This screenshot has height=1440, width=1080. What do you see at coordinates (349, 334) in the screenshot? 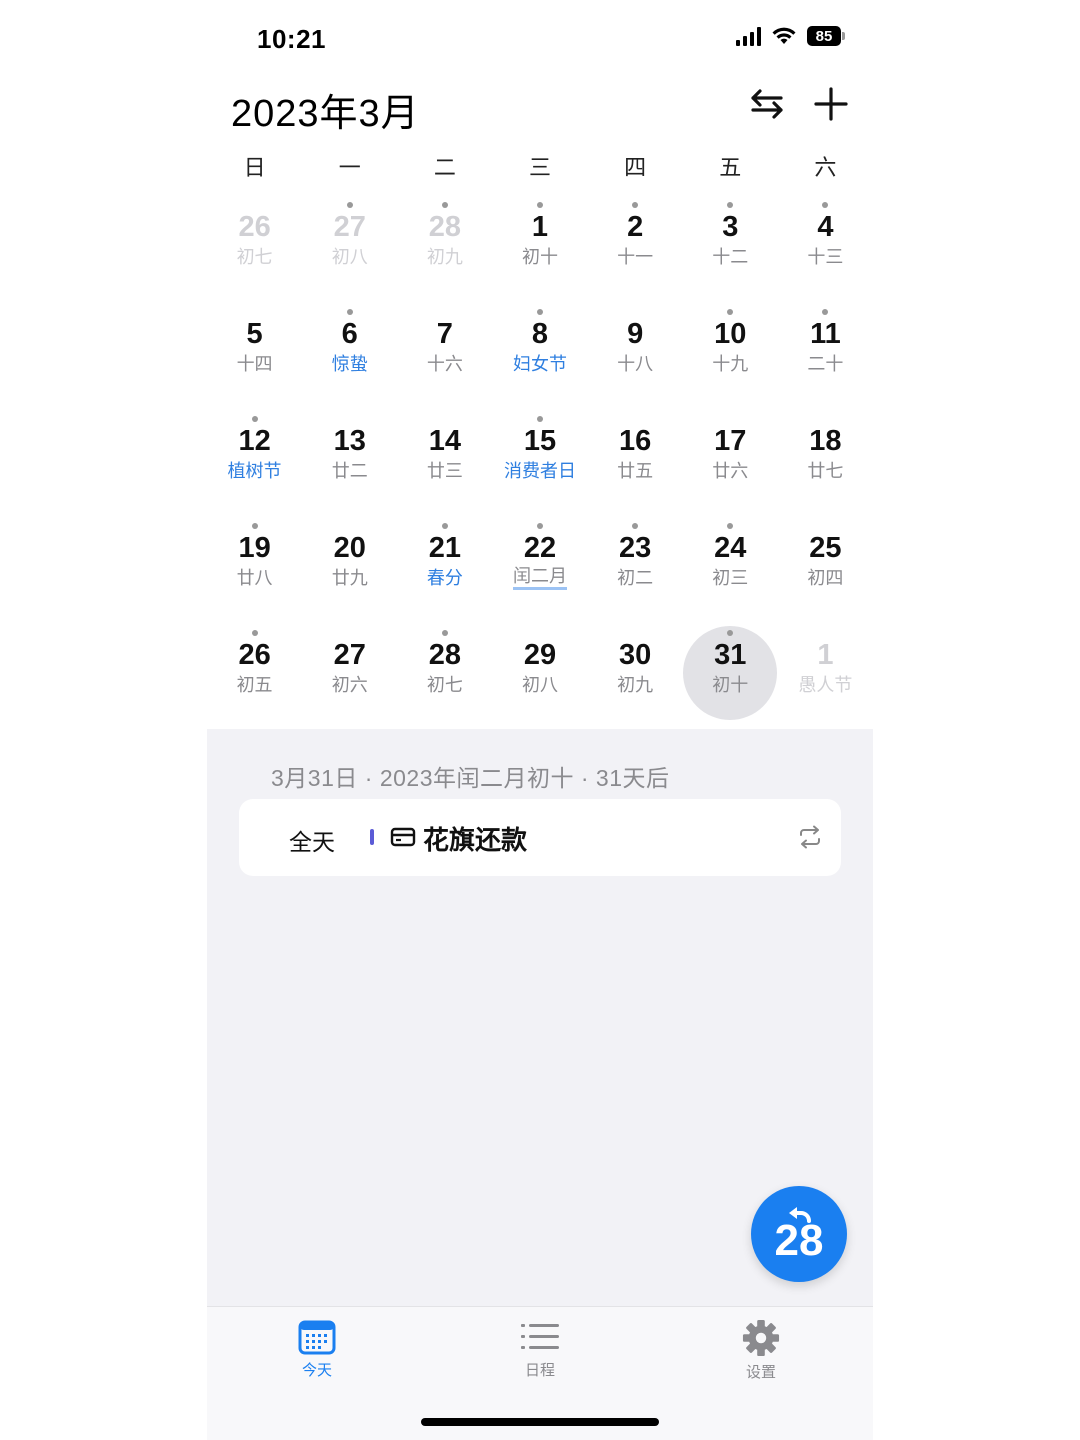
I see `day-number: 6` at bounding box center [349, 334].